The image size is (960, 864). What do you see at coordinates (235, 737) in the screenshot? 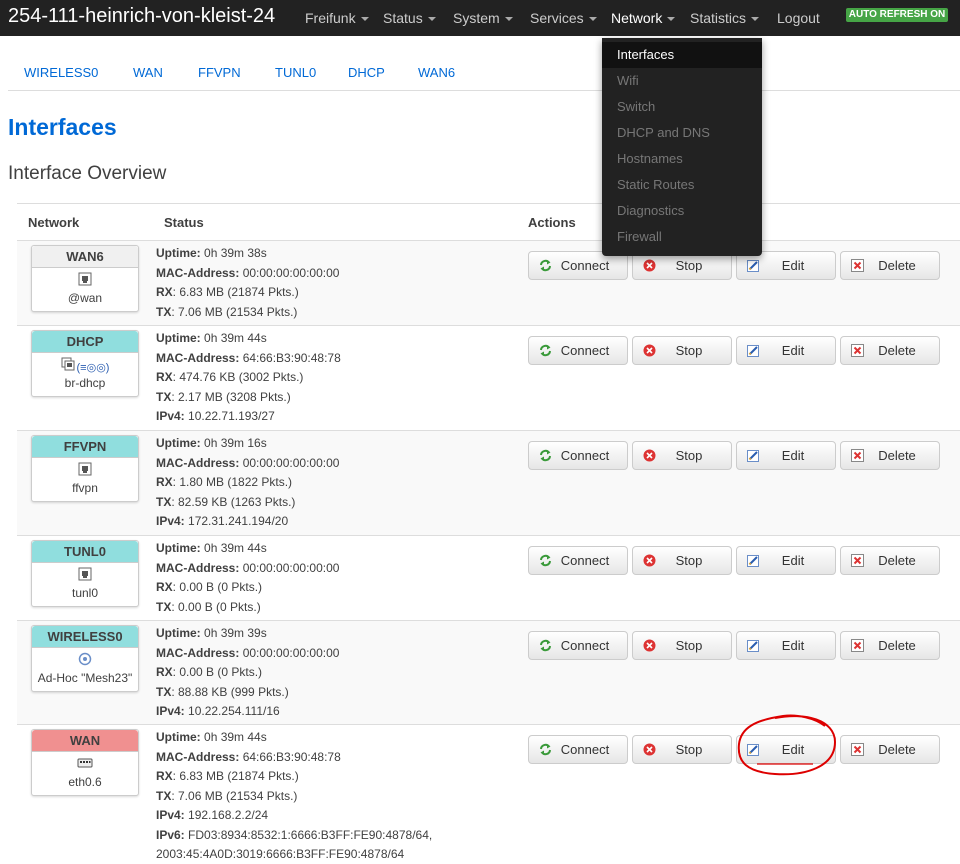
I see `uptime-value: 0h 39m 44s` at bounding box center [235, 737].